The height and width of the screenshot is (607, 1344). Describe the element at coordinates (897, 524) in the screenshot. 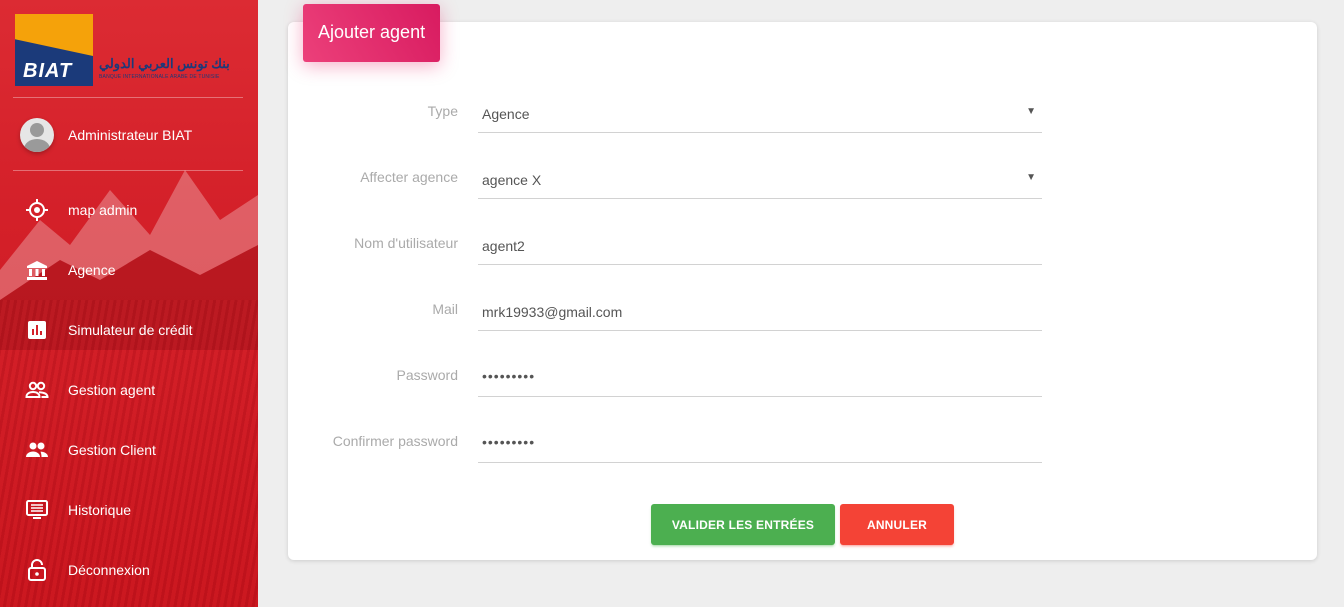

I see `cancel-button: ANNULER` at that location.